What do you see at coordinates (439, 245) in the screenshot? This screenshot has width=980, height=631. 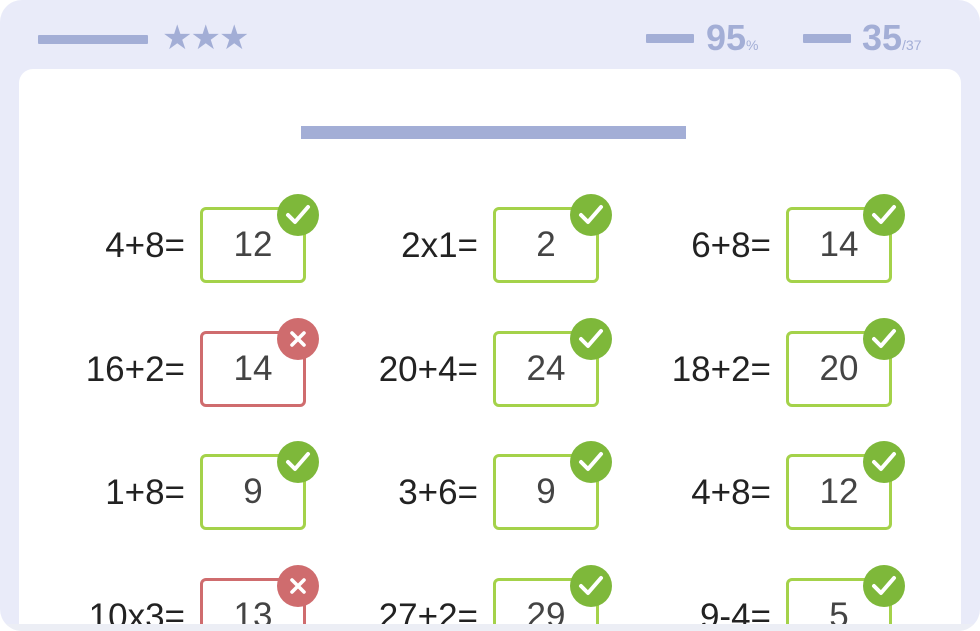 I see `problem-expression: 2x1=` at bounding box center [439, 245].